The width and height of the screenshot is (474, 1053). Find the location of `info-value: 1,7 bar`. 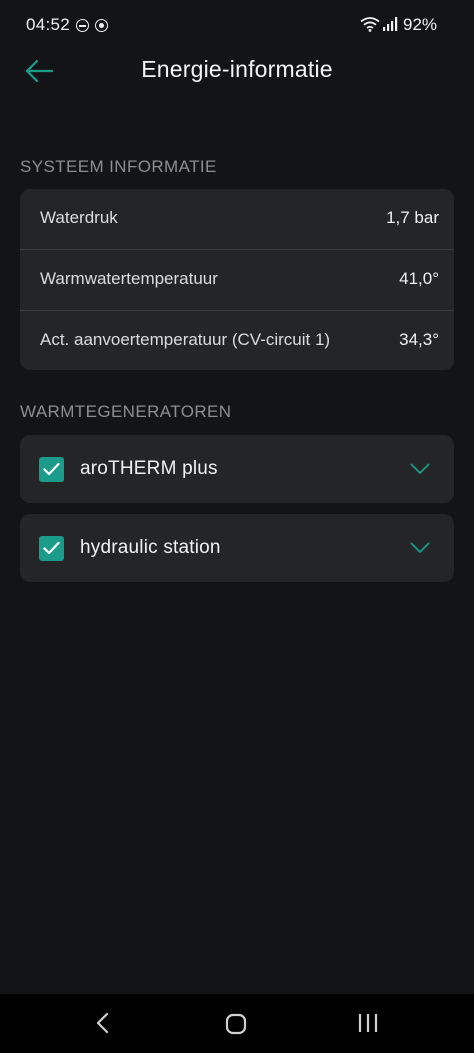

info-value: 1,7 bar is located at coordinates (412, 217).